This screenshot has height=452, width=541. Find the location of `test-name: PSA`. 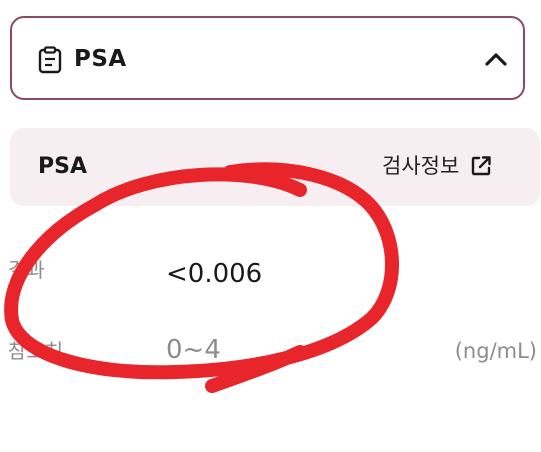

test-name: PSA is located at coordinates (62, 166).